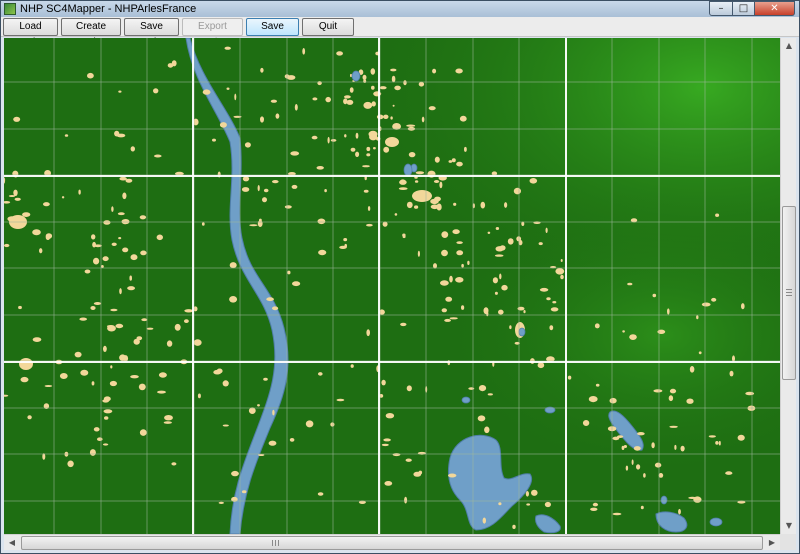  I want to click on vertical-scrollbar: ▲ ▼, so click(788, 286).